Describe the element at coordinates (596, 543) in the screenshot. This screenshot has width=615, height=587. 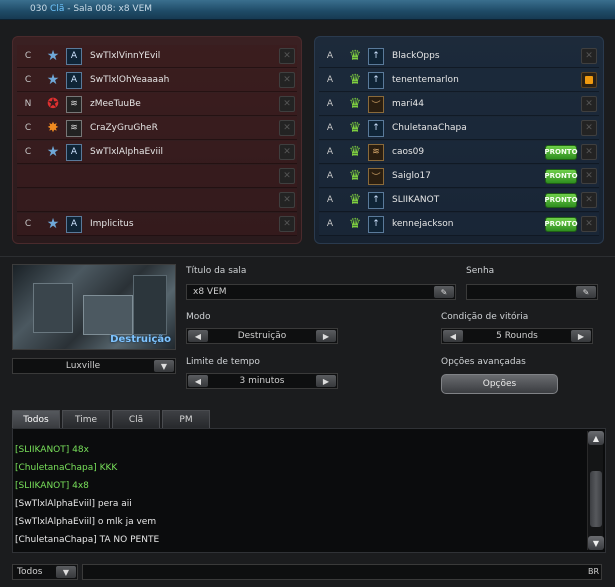
I see `scroll-down-icon: ▼` at that location.